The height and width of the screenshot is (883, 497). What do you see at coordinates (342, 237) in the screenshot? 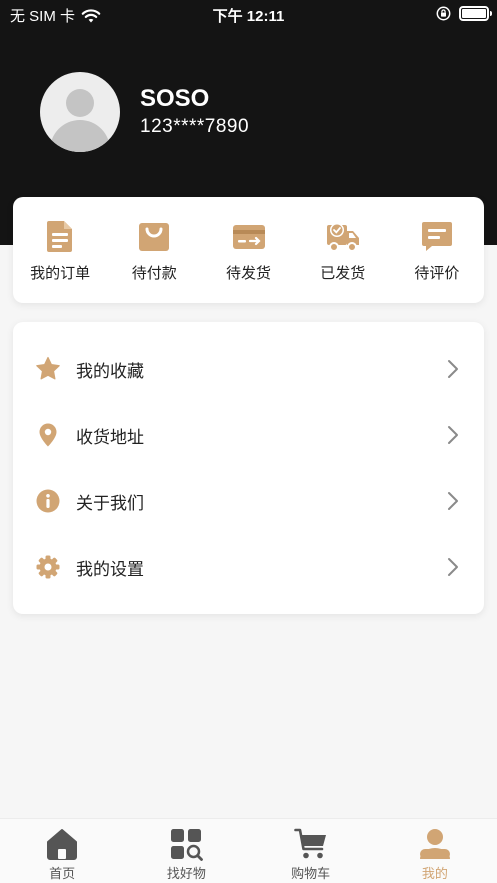
I see `delivery-truck-icon` at bounding box center [342, 237].